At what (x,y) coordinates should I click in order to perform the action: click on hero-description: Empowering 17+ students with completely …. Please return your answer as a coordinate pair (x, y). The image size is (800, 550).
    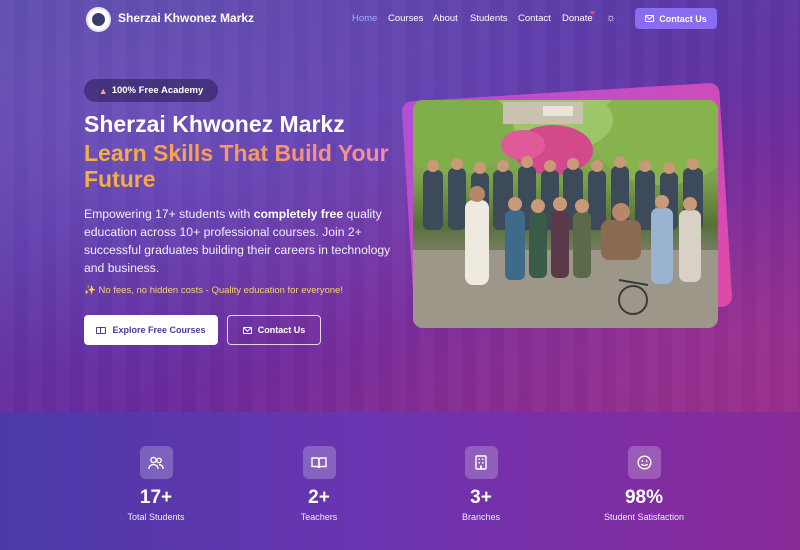
    Looking at the image, I should click on (241, 241).